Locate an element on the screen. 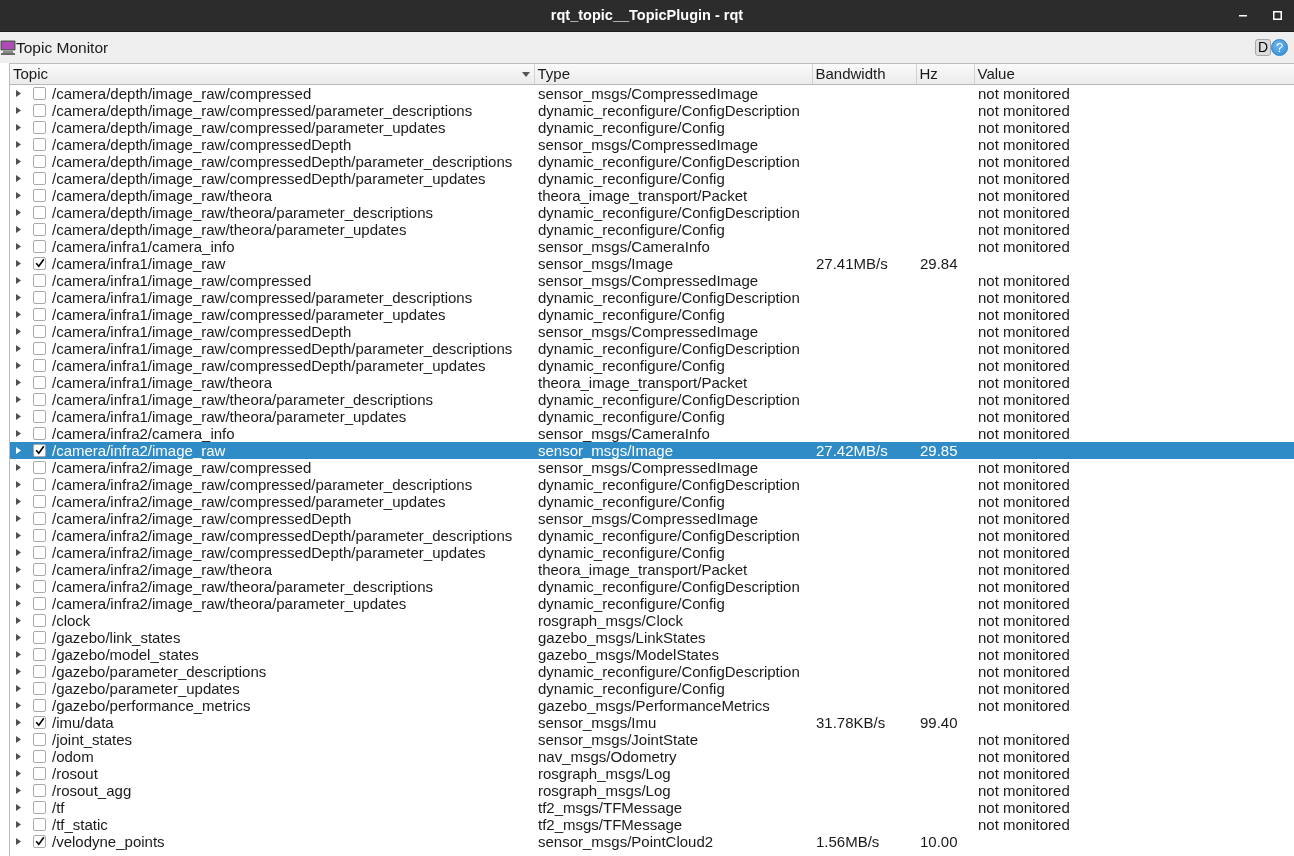 This screenshot has width=1294, height=856. table-row: /camera/infra1/image_raw/theora/parameter_updates dynamic_reconfigure/Config not monitored is located at coordinates (652, 416).